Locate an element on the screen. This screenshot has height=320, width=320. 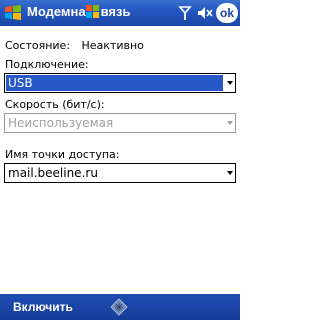
keyboard-sip-icon is located at coordinates (119, 307).